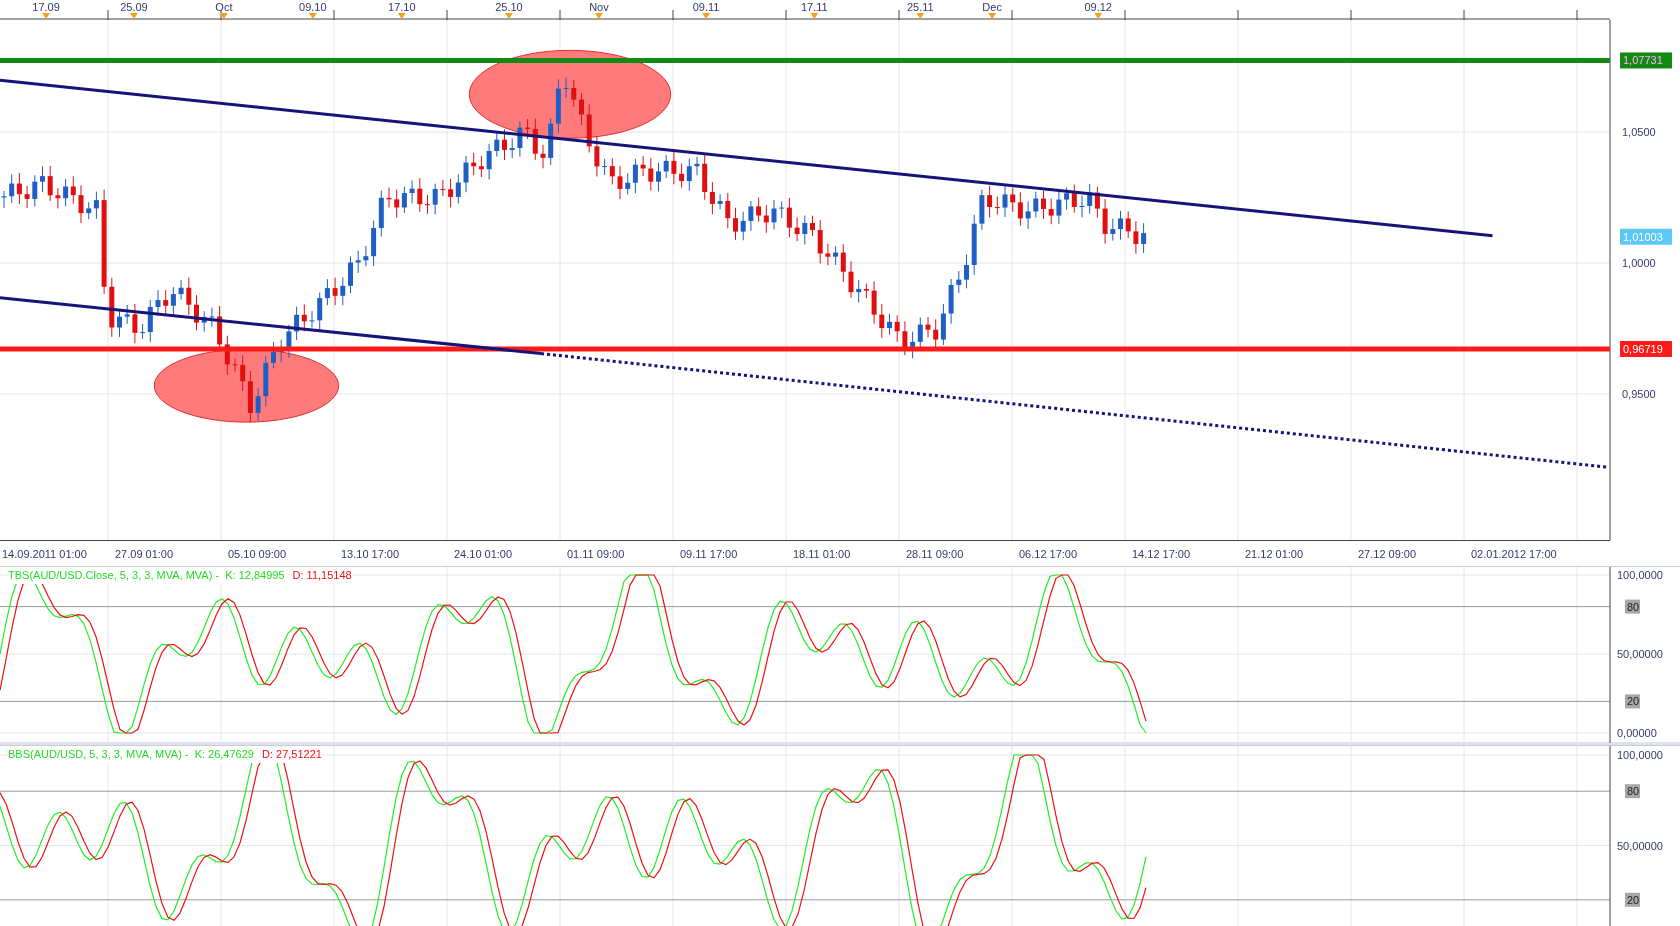  What do you see at coordinates (706, 7) in the screenshot?
I see `date-label: 09.11` at bounding box center [706, 7].